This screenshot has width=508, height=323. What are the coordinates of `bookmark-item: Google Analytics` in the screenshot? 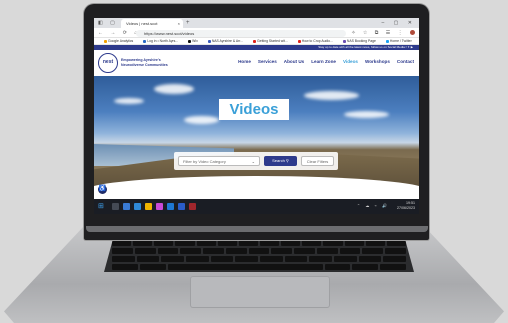 It's located at (116, 41).